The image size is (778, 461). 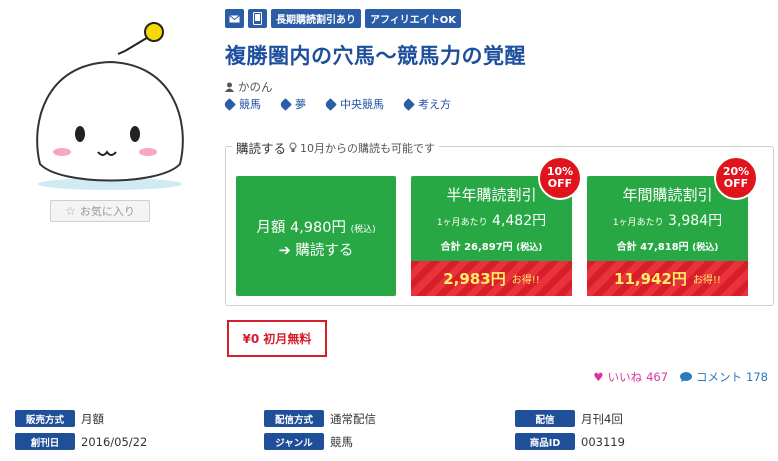 I want to click on info-key: 商品ID, so click(x=545, y=441).